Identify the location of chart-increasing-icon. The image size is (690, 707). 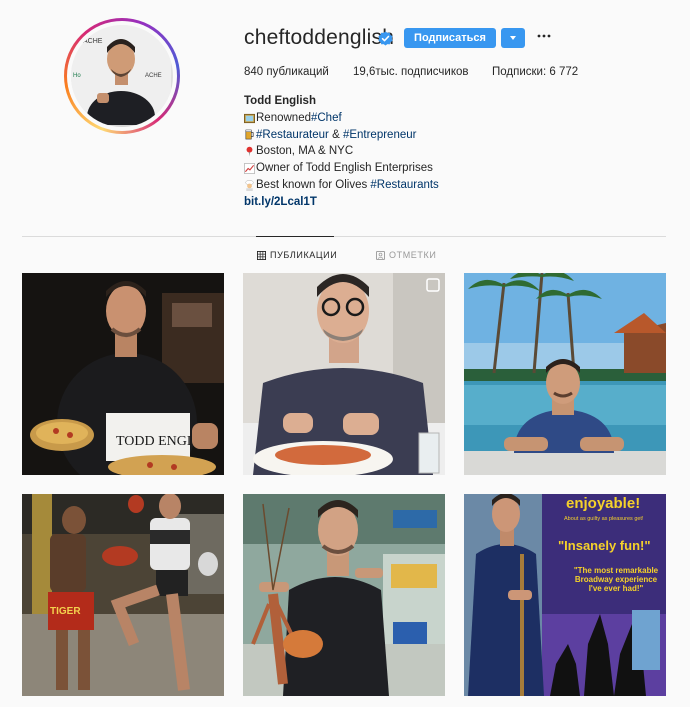
(249, 168).